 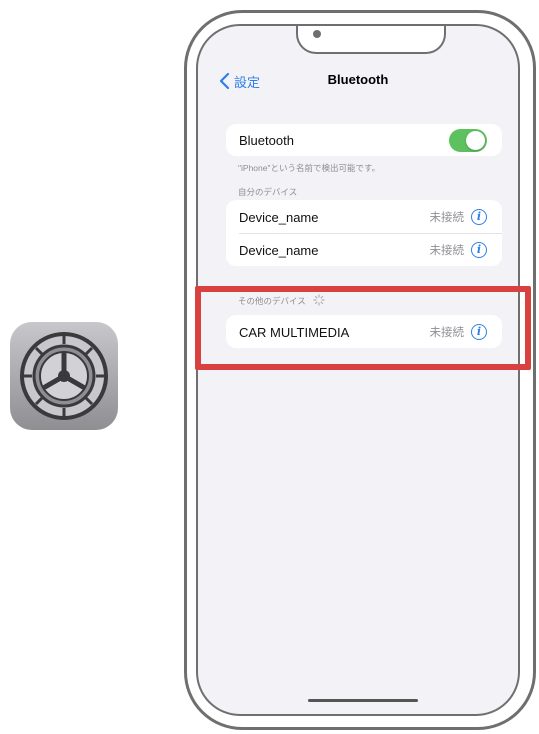 What do you see at coordinates (268, 192) in the screenshot?
I see `my-devices-header: 自分のデバイス` at bounding box center [268, 192].